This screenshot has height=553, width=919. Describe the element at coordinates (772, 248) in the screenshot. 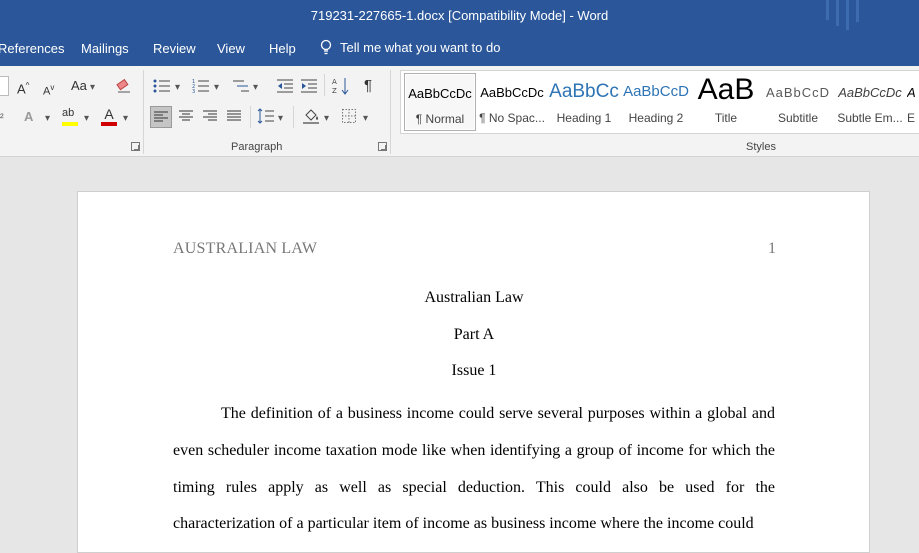

I see `page-number: 1` at that location.